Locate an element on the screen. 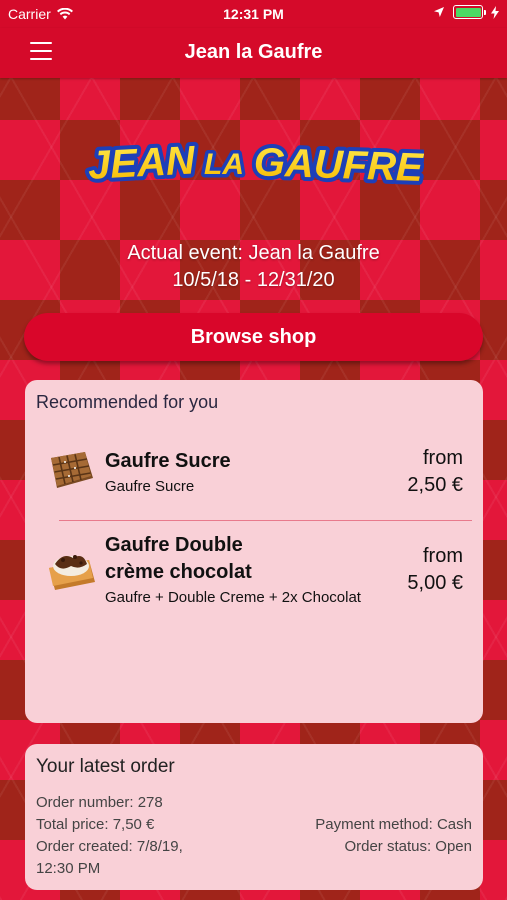 The width and height of the screenshot is (507, 900). product-description: Gaufre + Double Creme + 2x Chocolat is located at coordinates (233, 597).